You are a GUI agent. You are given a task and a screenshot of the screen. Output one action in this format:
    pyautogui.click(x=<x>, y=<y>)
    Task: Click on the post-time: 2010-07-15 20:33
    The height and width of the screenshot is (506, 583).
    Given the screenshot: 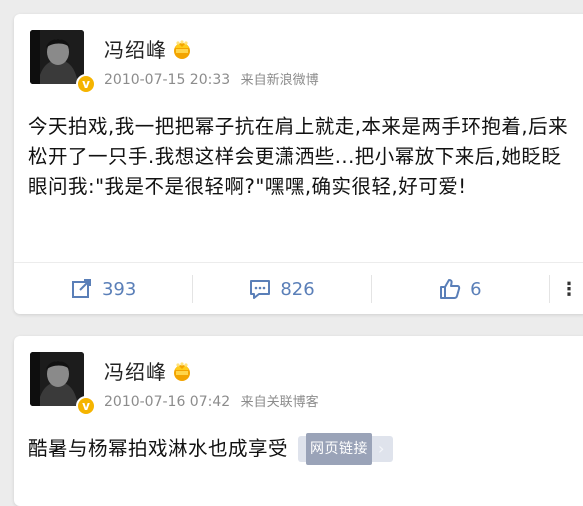 What is the action you would take?
    pyautogui.click(x=167, y=80)
    